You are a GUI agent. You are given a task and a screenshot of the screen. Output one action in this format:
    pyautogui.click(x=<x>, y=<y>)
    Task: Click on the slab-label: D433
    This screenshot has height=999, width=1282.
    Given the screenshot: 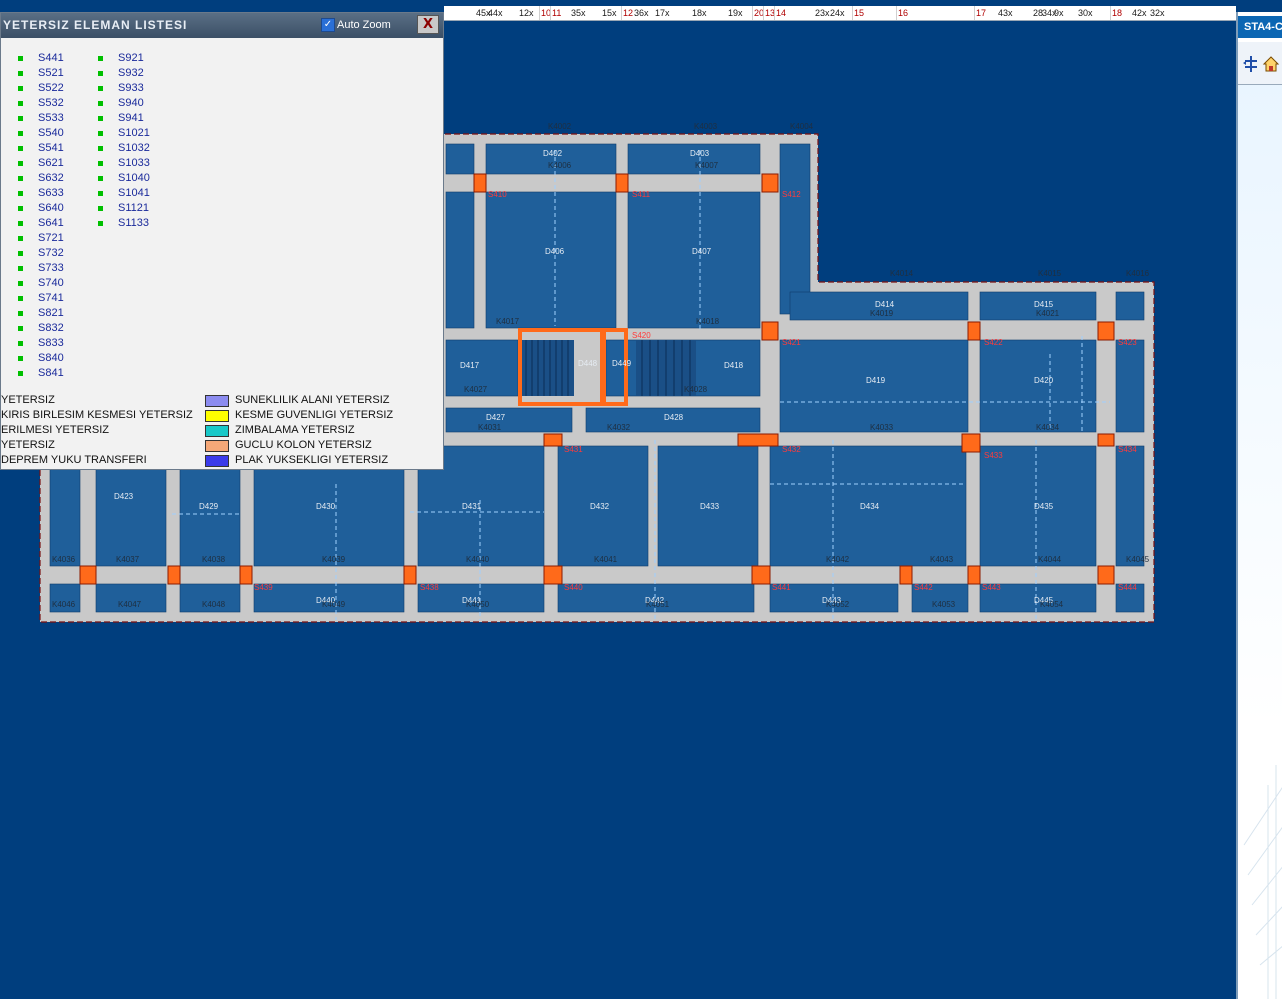 What is the action you would take?
    pyautogui.click(x=710, y=506)
    